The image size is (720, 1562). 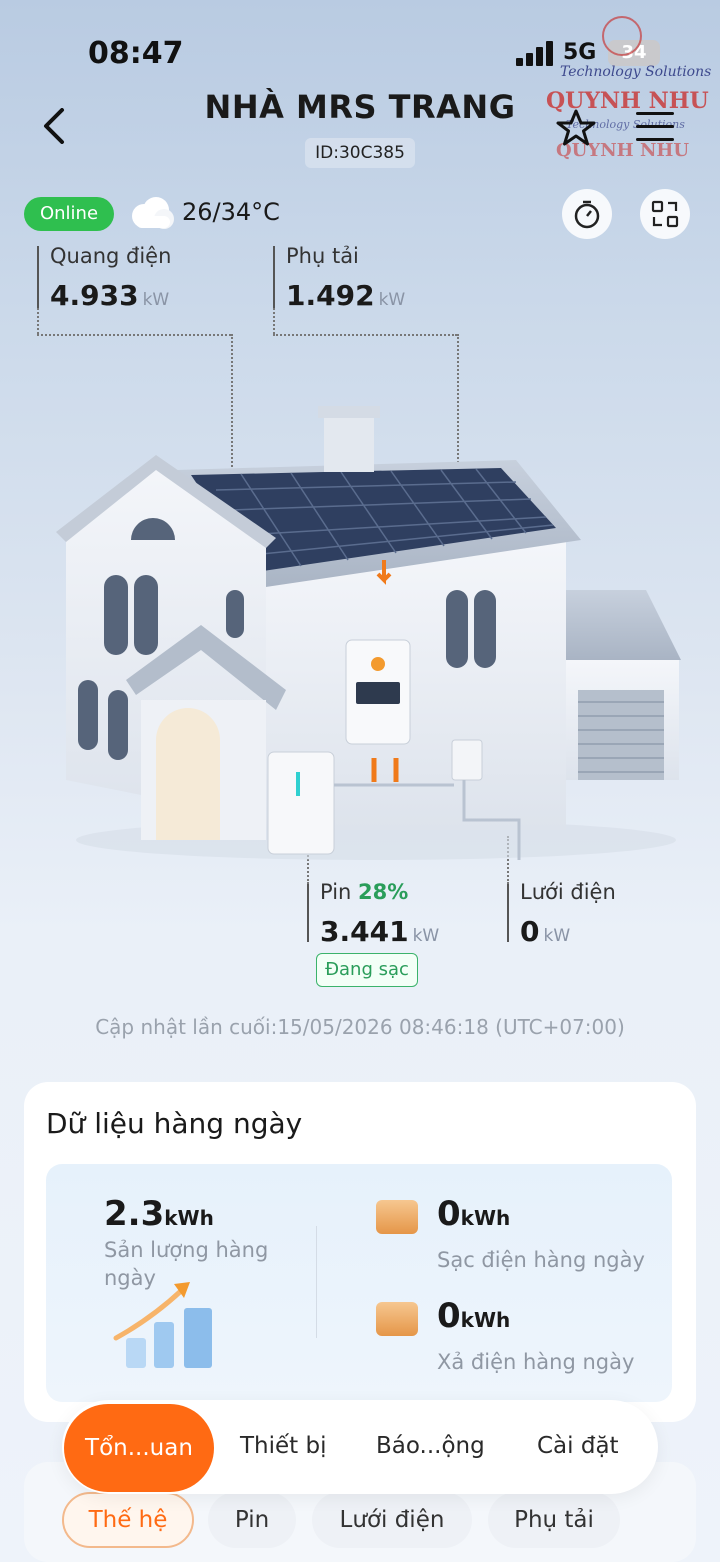 What do you see at coordinates (367, 970) in the screenshot?
I see `battery-state-badge: Đang sạc` at bounding box center [367, 970].